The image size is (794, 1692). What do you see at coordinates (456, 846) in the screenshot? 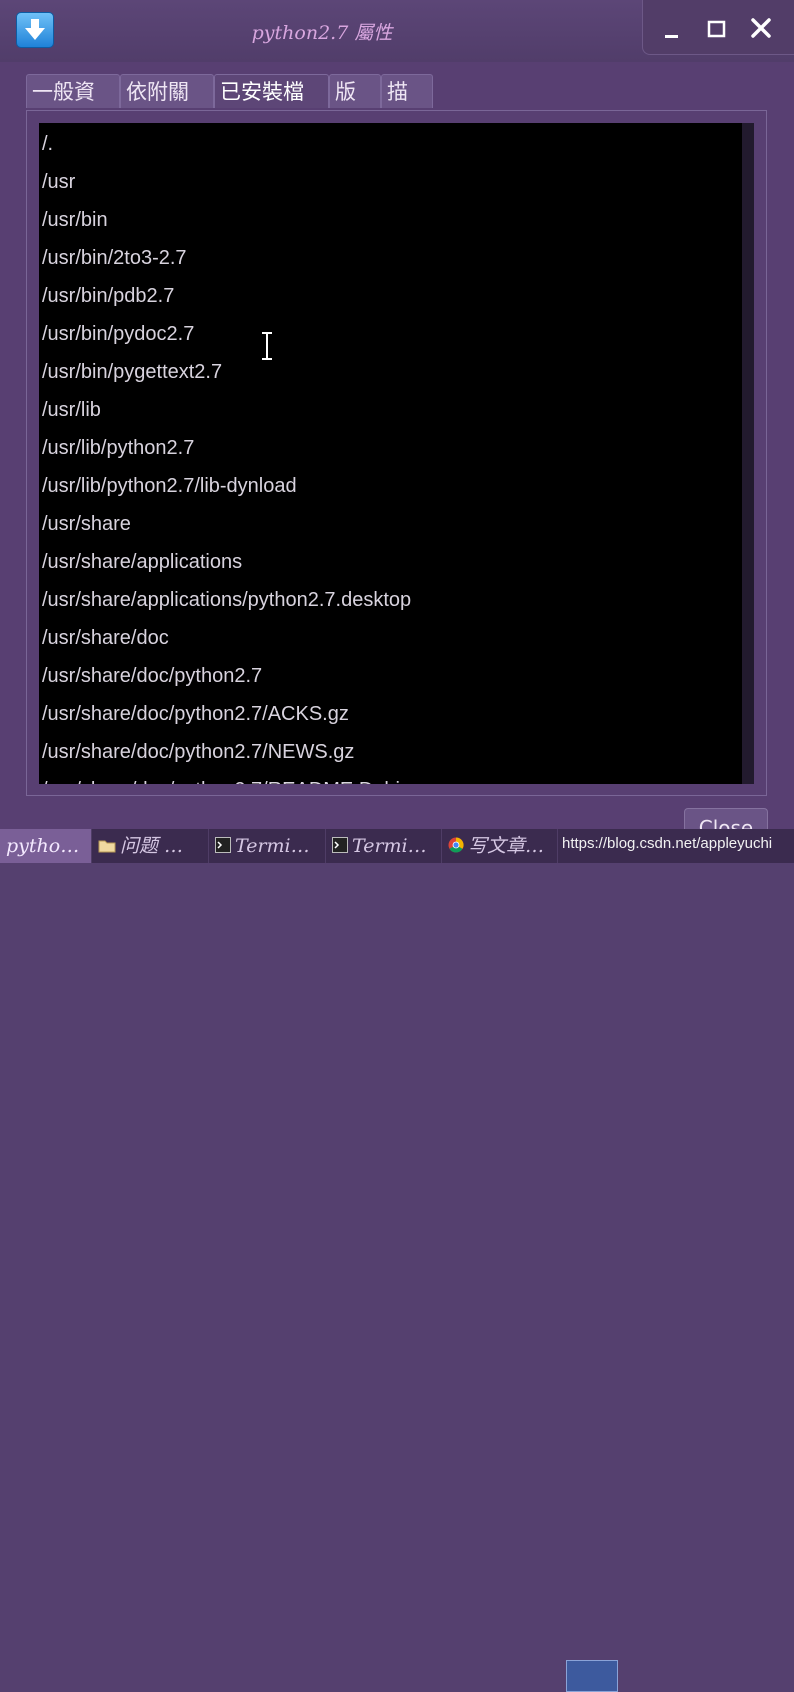
I see `chrome-icon` at bounding box center [456, 846].